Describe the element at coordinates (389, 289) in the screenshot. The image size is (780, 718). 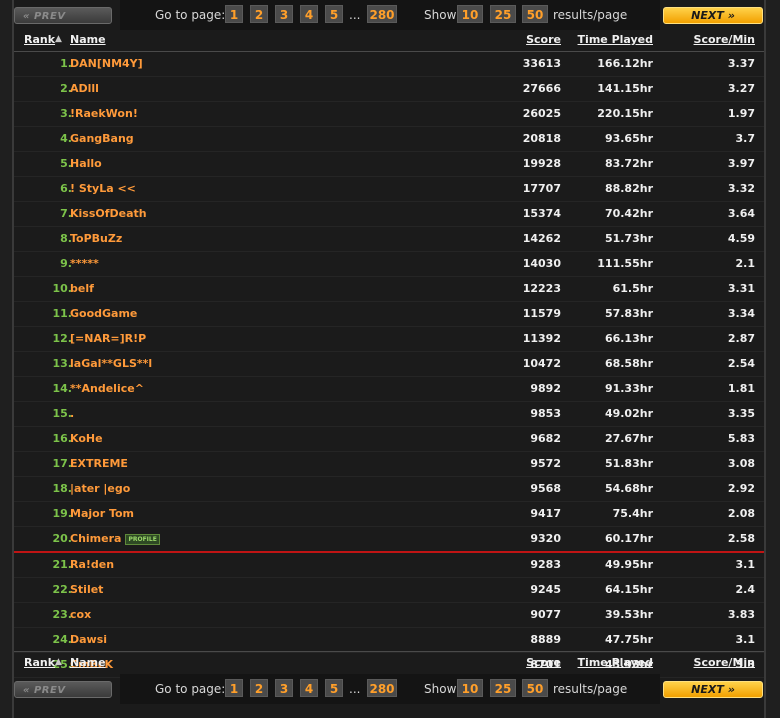
I see `table-row: 10. belf 12223 61.5hr 3.31` at that location.